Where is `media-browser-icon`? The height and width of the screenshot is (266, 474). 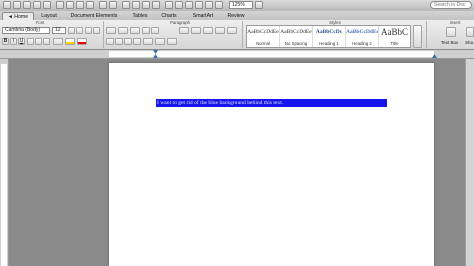 media-browser-icon is located at coordinates (179, 5).